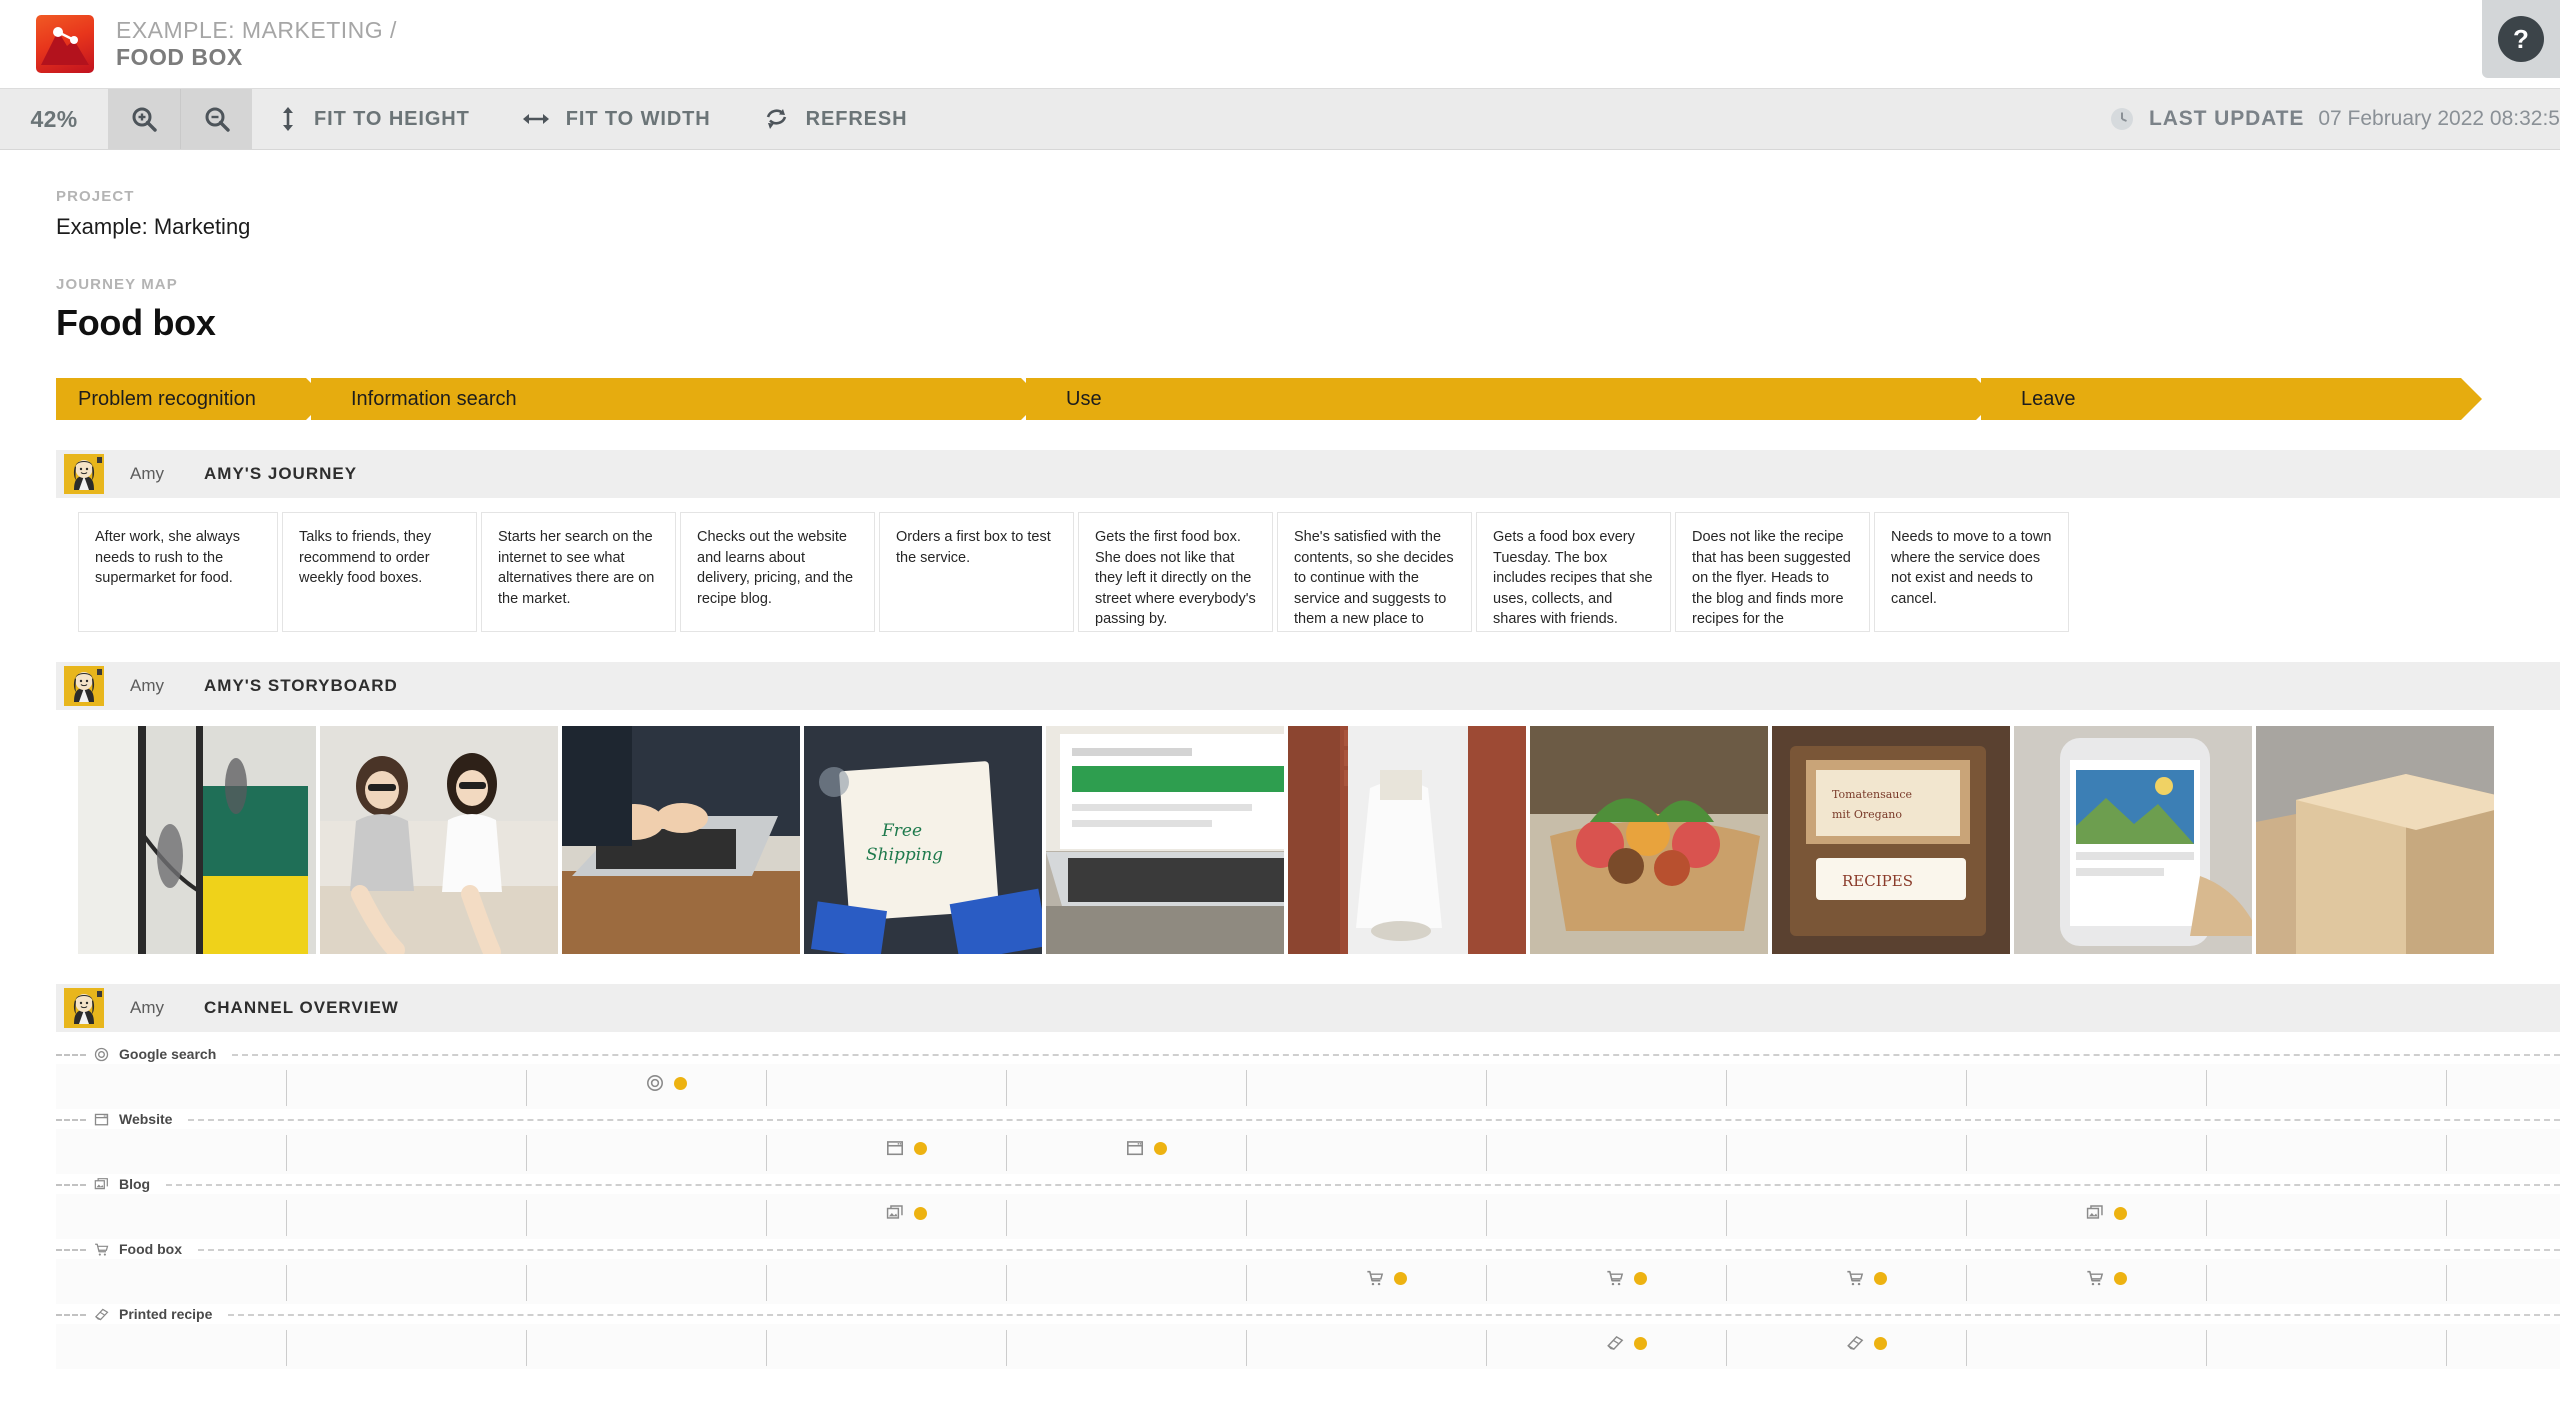 The image size is (2560, 1420). I want to click on fit-to-width-button: FIT TO WIDTH, so click(616, 119).